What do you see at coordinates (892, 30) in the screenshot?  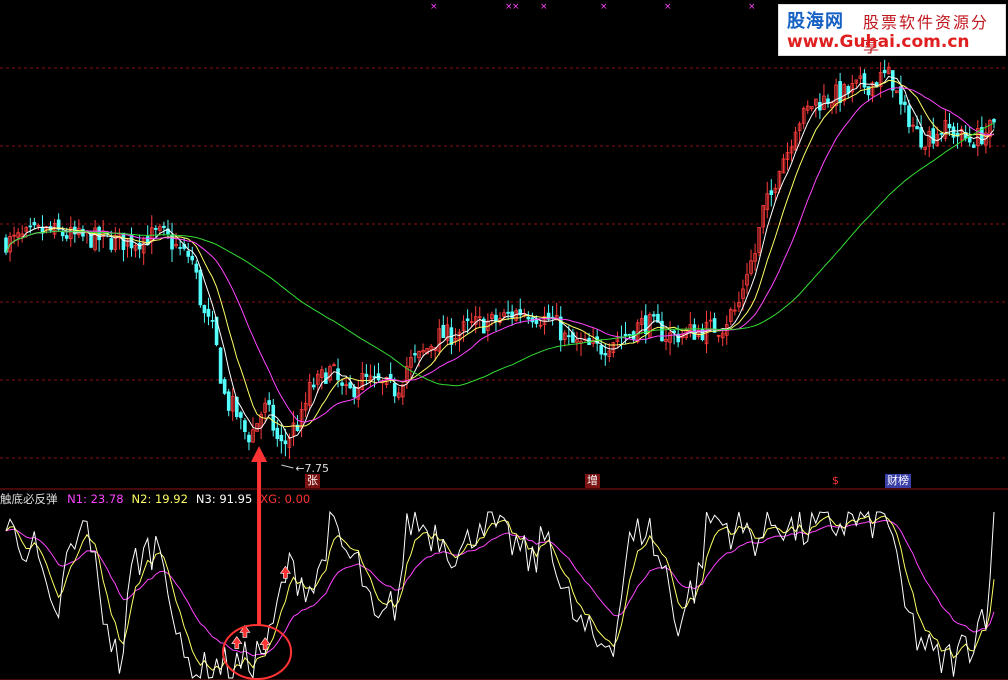 I see `watermark-logo: 股海网 股票软件资源分享 www.Guhai.com.cn` at bounding box center [892, 30].